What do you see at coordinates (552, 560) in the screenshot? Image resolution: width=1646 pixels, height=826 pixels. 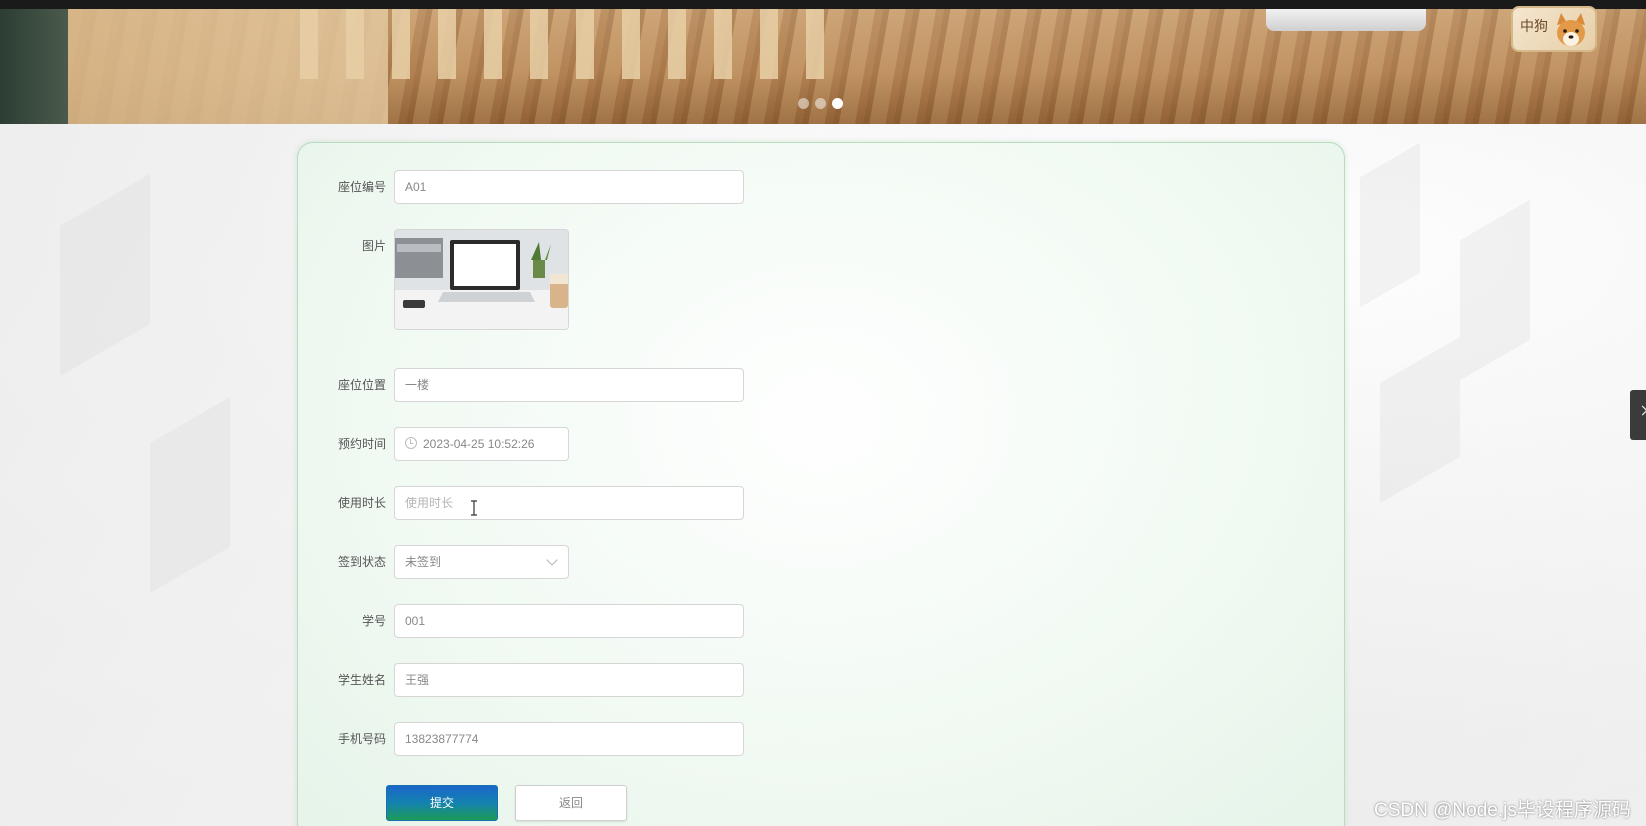 I see `chevron-down-icon` at bounding box center [552, 560].